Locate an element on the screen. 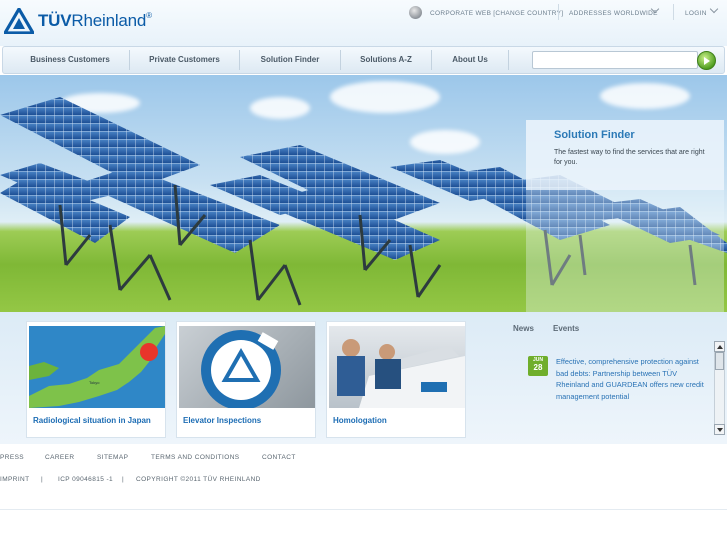 Image resolution: width=727 pixels, height=545 pixels. news-date-badge: JUN 28 is located at coordinates (538, 366).